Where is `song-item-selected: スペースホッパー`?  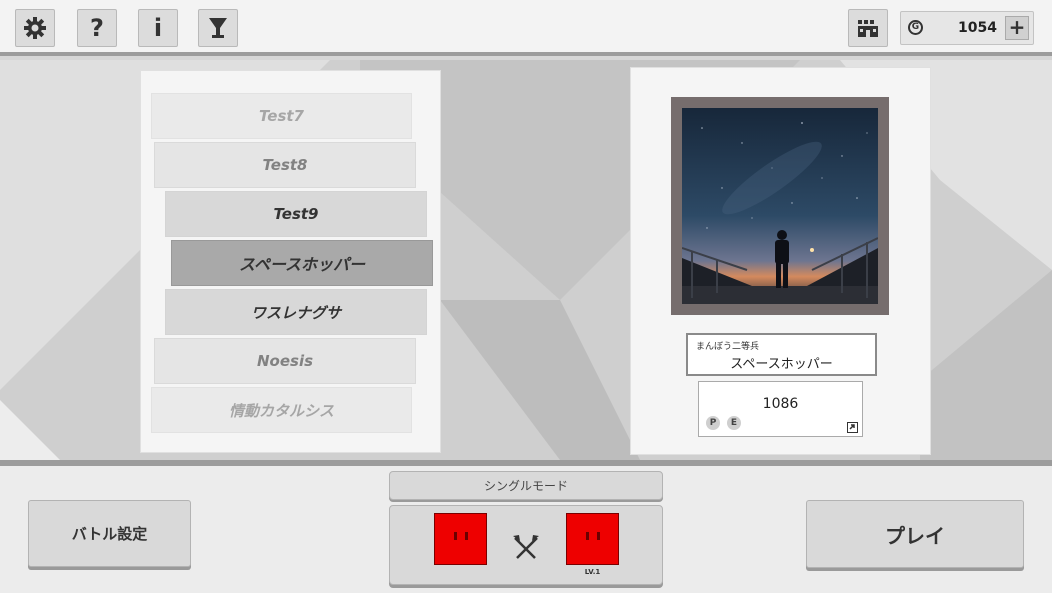
song-item-selected: スペースホッパー is located at coordinates (302, 263).